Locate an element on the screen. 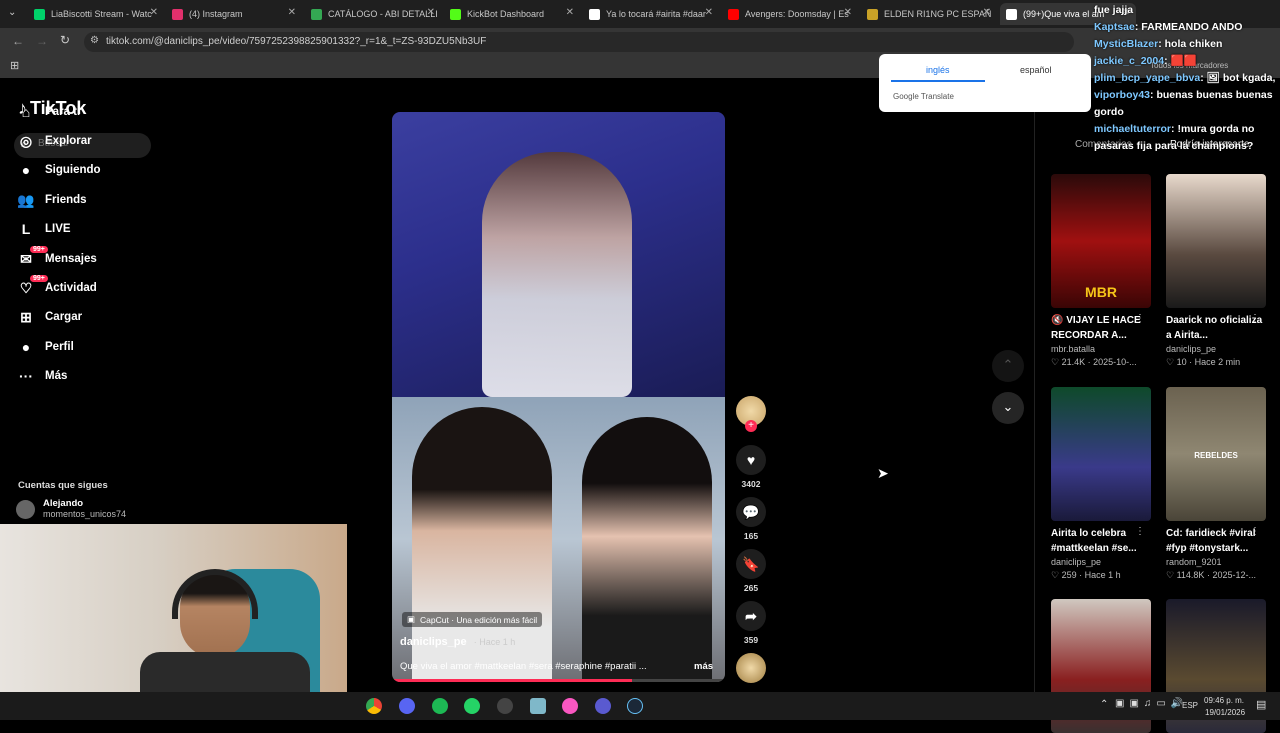  tray-icons: ▣▣♫▭🔊 is located at coordinates (1151, 703).